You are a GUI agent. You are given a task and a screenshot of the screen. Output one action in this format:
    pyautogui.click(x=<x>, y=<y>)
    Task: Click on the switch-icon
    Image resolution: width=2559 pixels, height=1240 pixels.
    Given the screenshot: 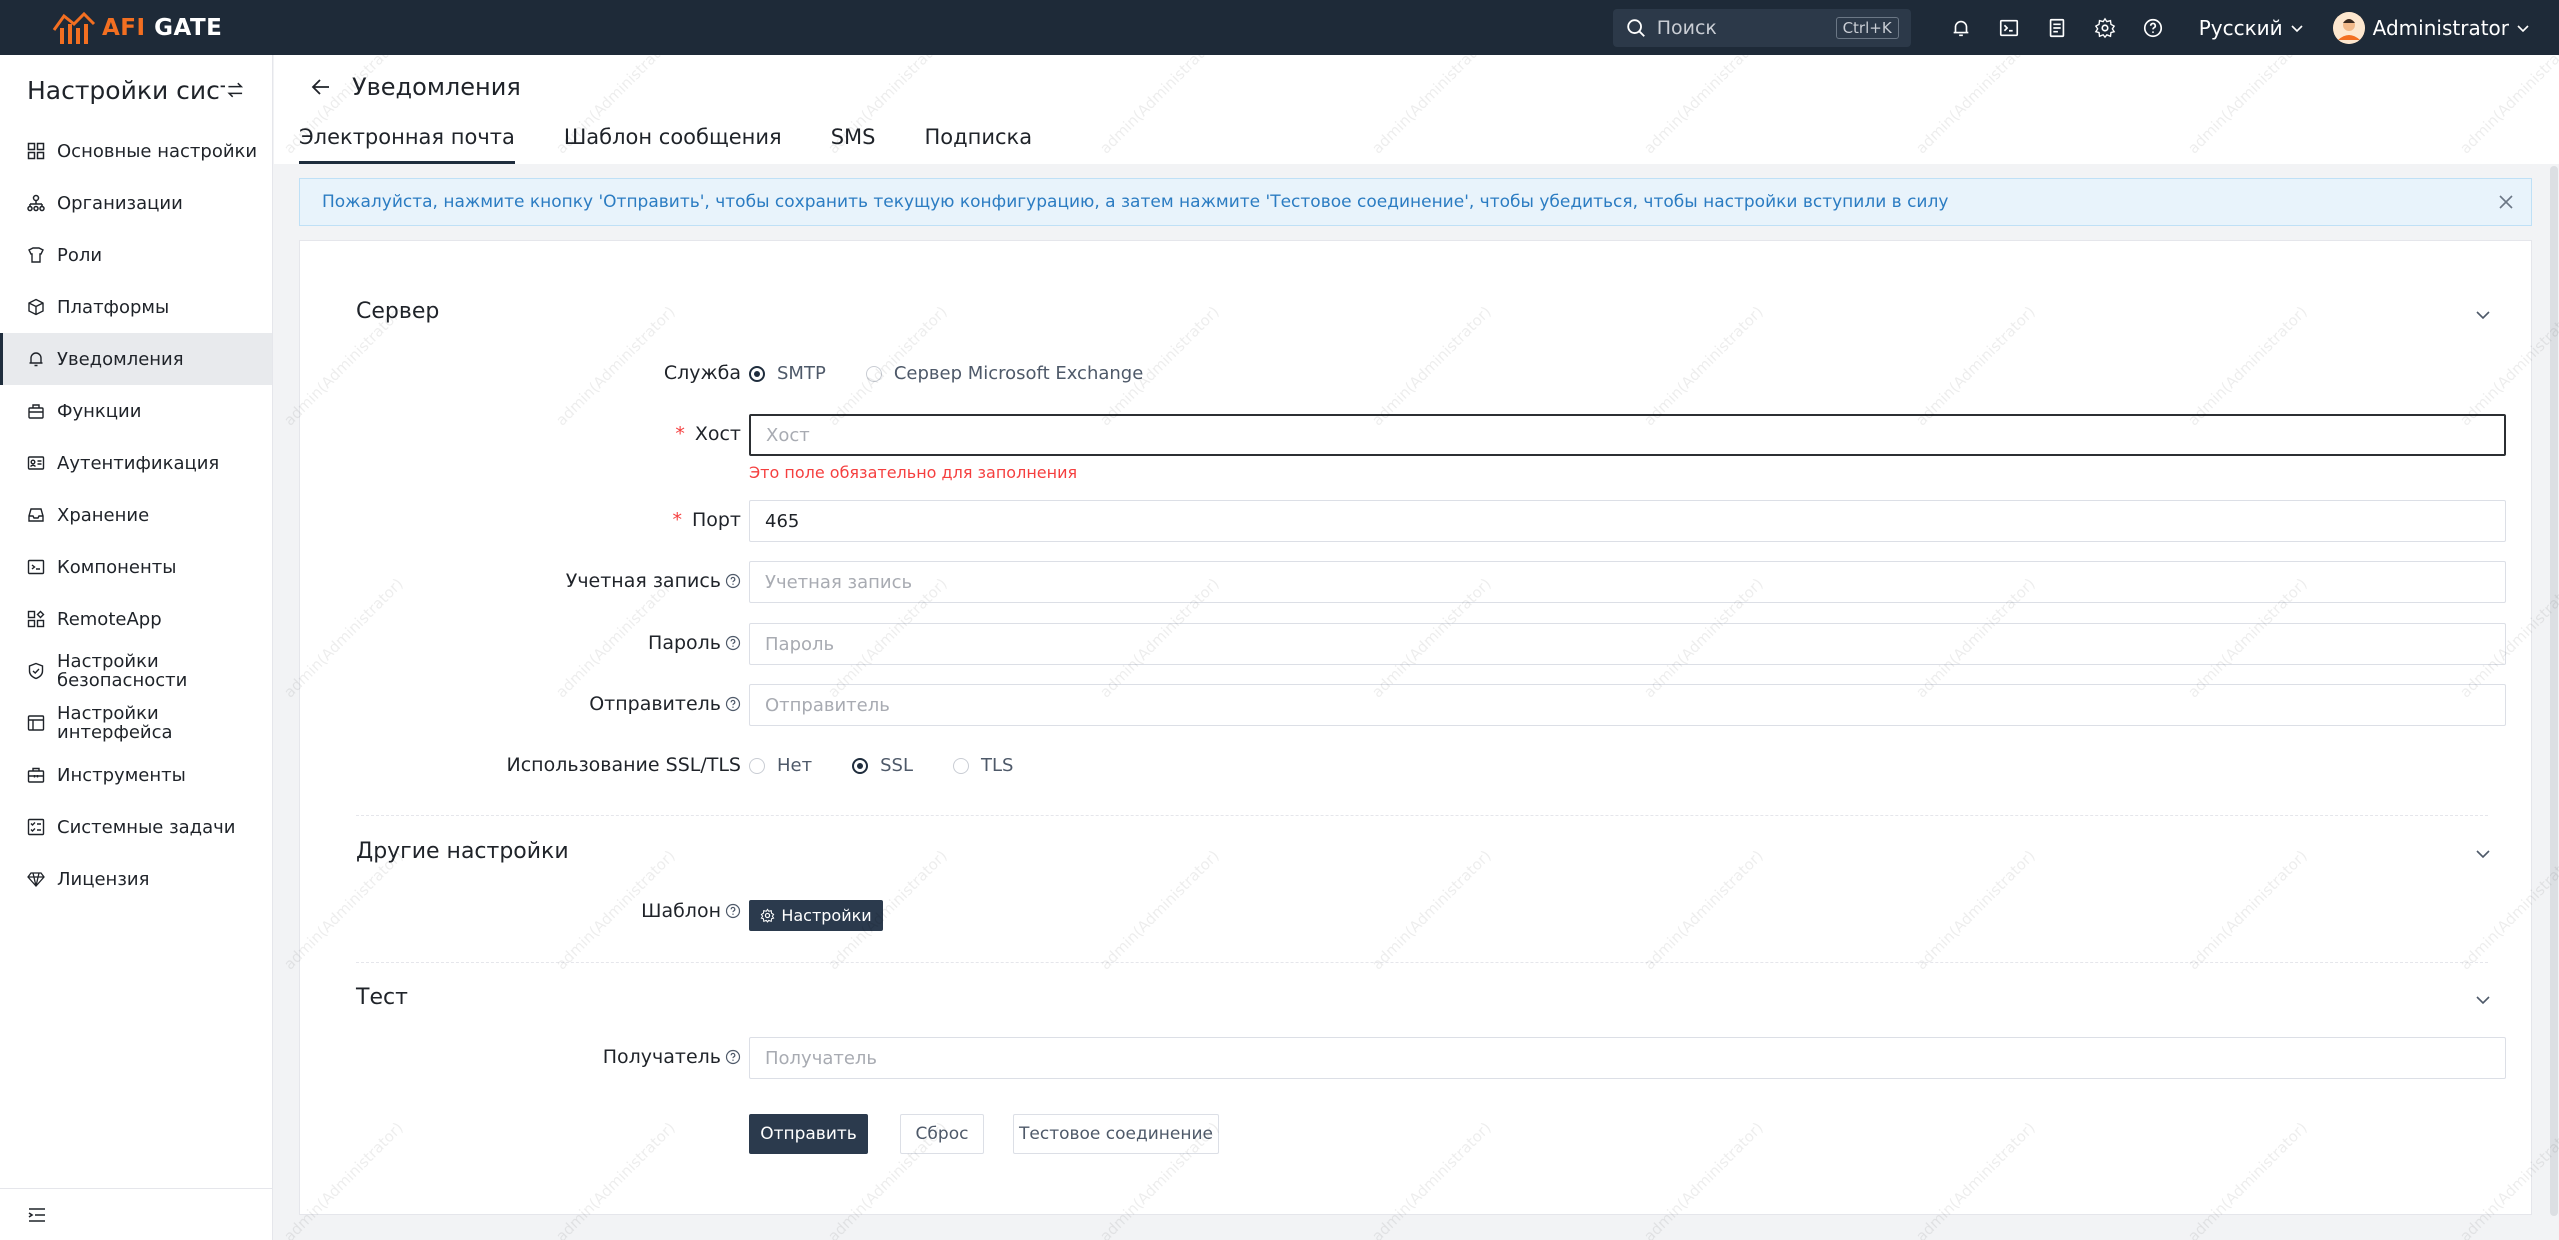 What is the action you would take?
    pyautogui.click(x=235, y=90)
    